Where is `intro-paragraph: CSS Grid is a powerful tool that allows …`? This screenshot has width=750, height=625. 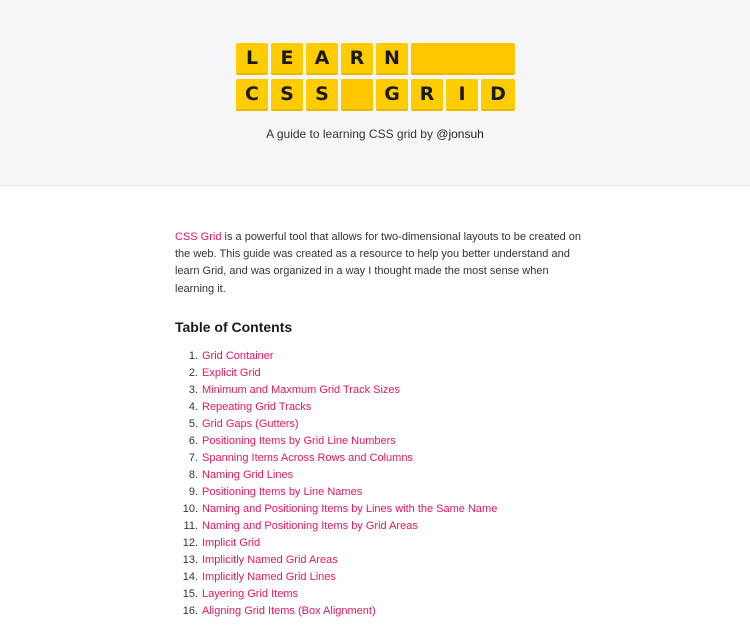 intro-paragraph: CSS Grid is a powerful tool that allows … is located at coordinates (380, 263).